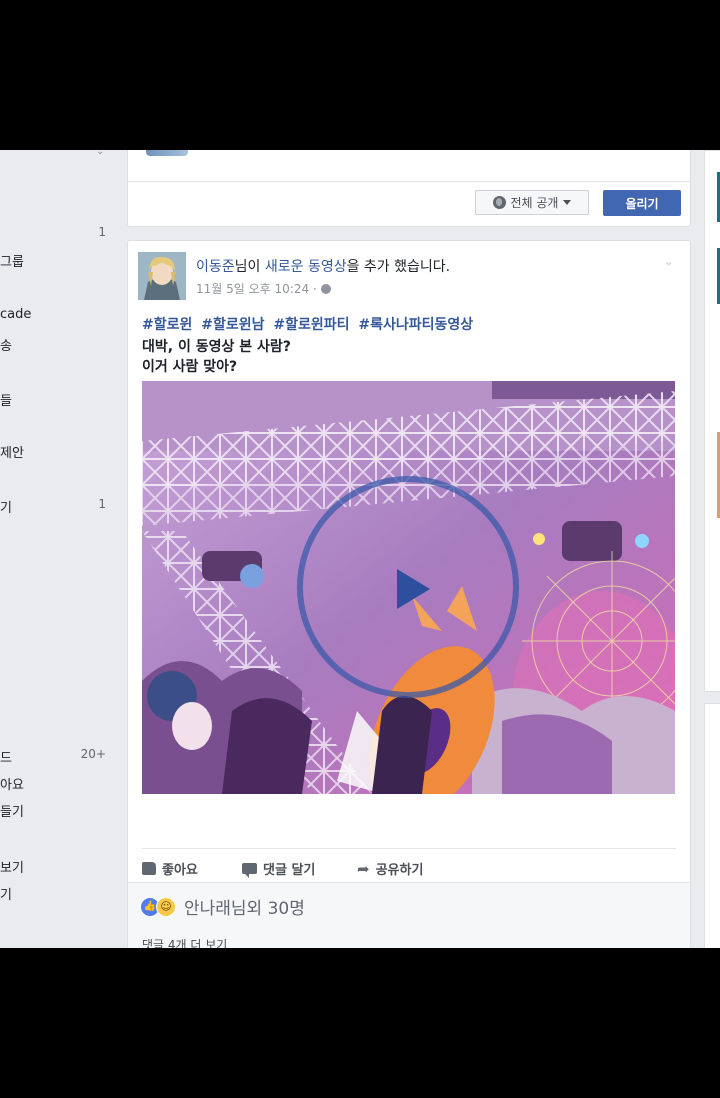  Describe the element at coordinates (409, 915) in the screenshot. I see `post-footer: 👍 ☺ 안나래님외 30명 댓글 4개 더 보기` at that location.